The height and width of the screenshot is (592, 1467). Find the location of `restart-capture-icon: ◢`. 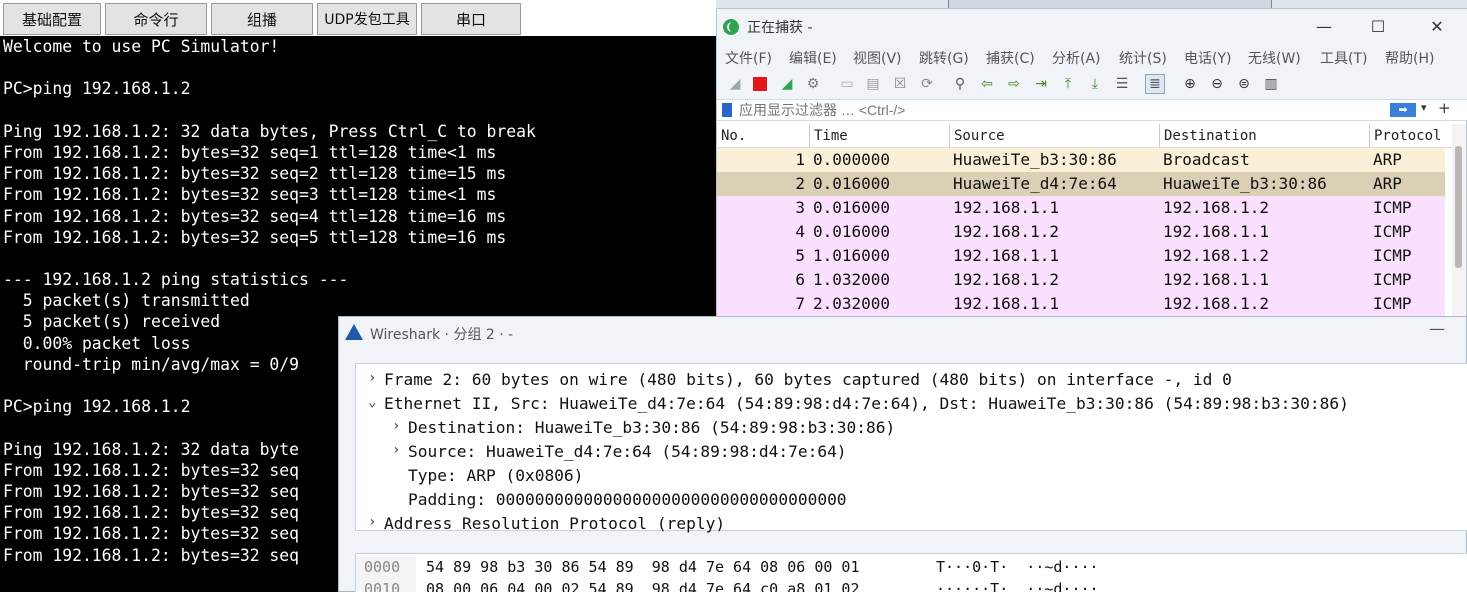

restart-capture-icon: ◢ is located at coordinates (787, 84).